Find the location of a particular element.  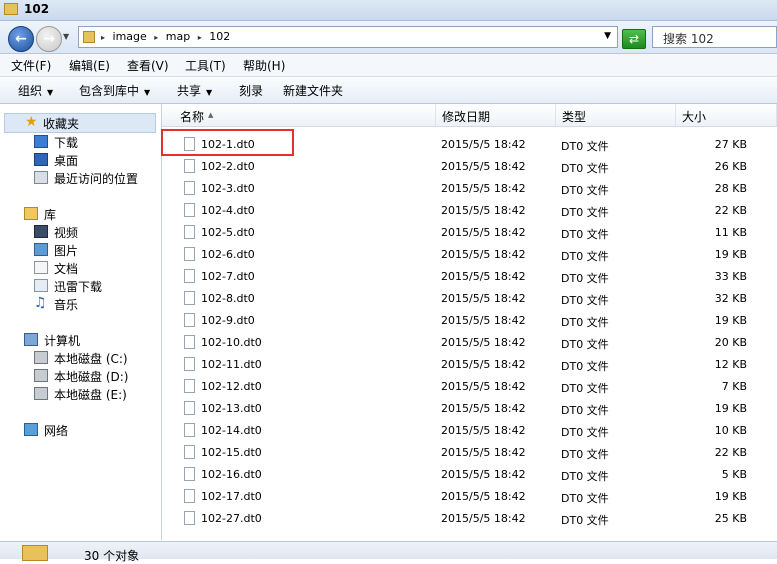

library-icon is located at coordinates (31, 213).